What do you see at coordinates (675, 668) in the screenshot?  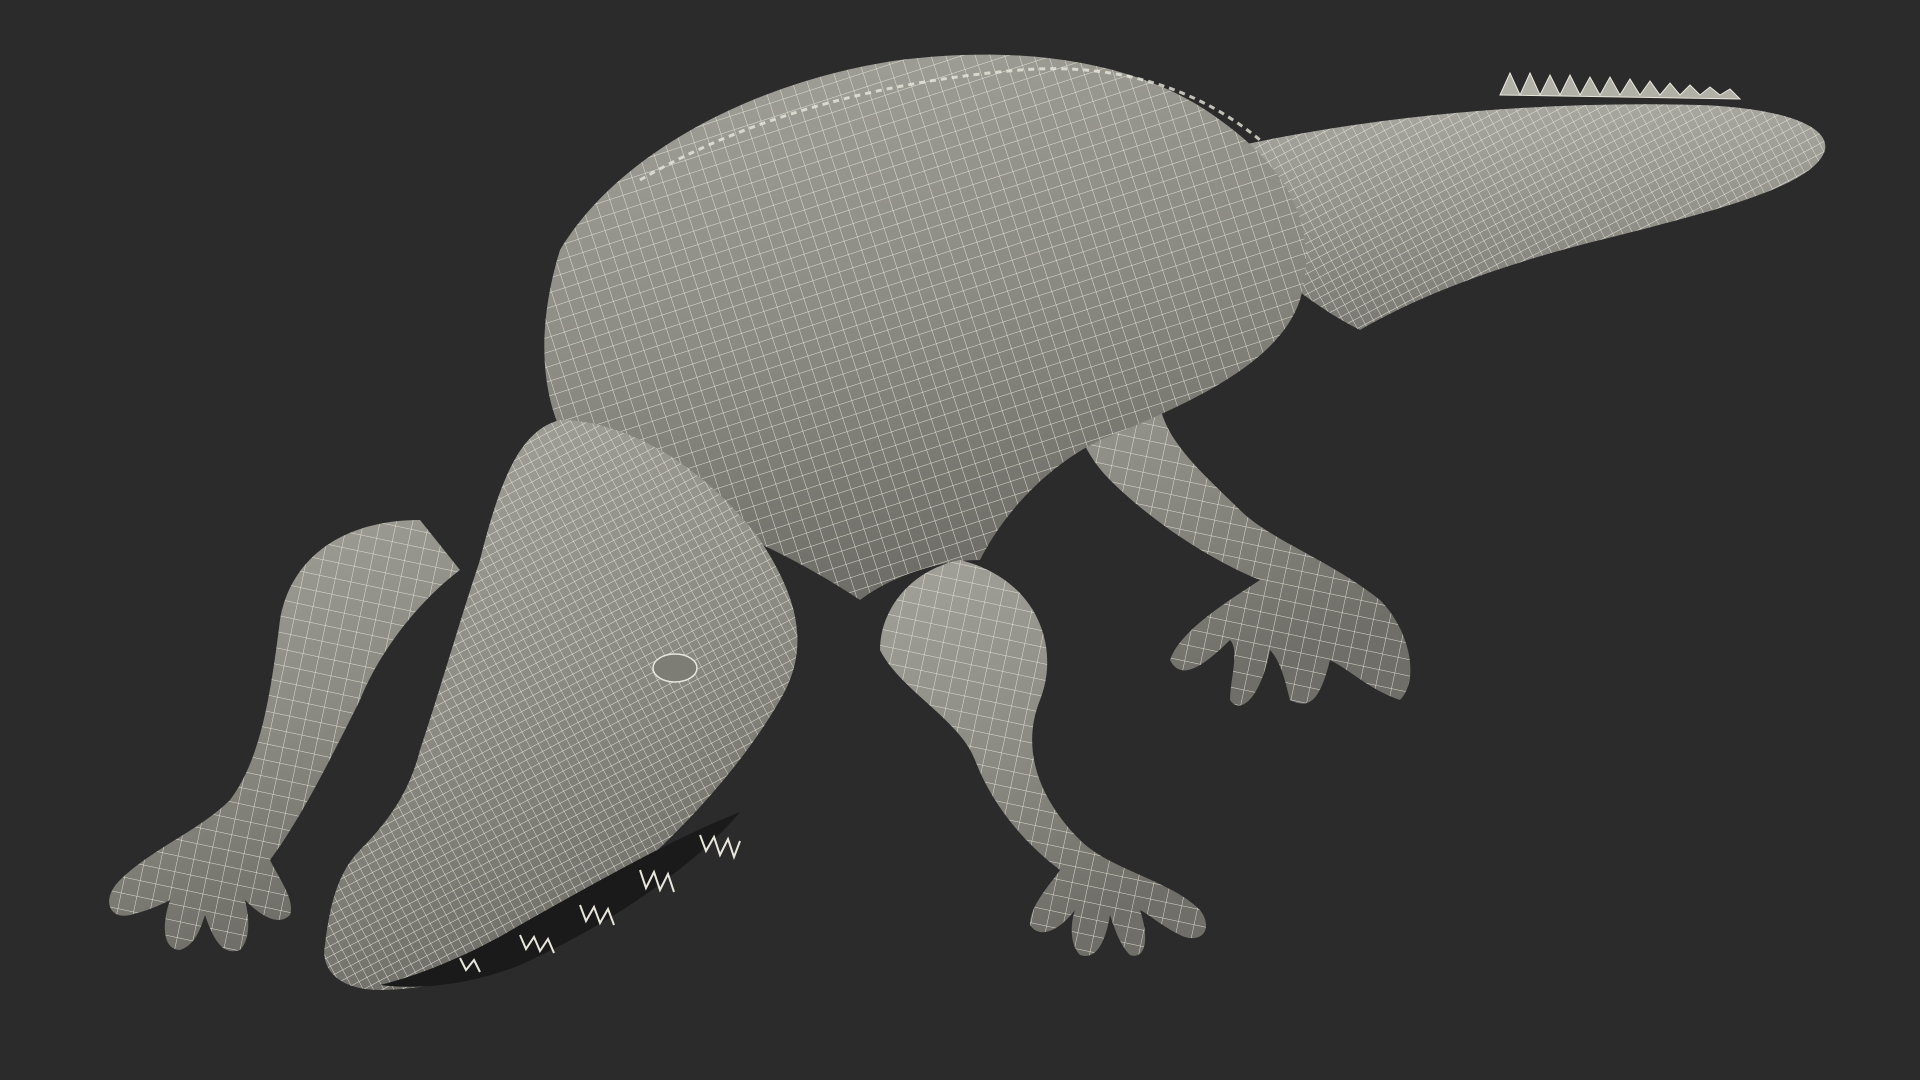 I see `crocodile-eye` at bounding box center [675, 668].